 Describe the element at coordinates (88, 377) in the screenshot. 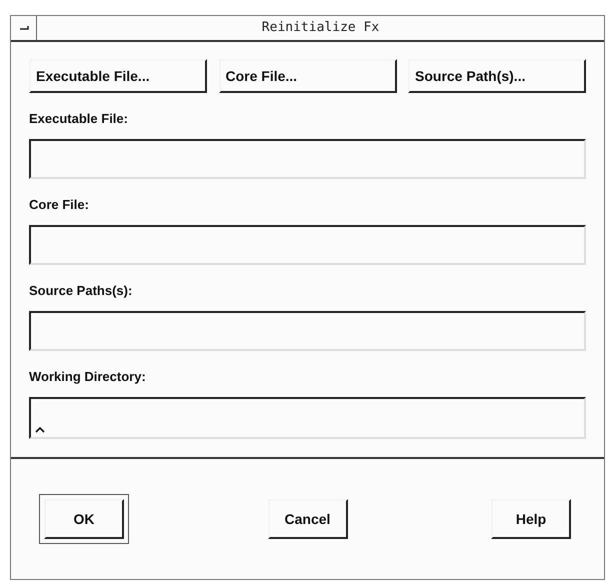

I see `field-label: Working Directory:` at that location.